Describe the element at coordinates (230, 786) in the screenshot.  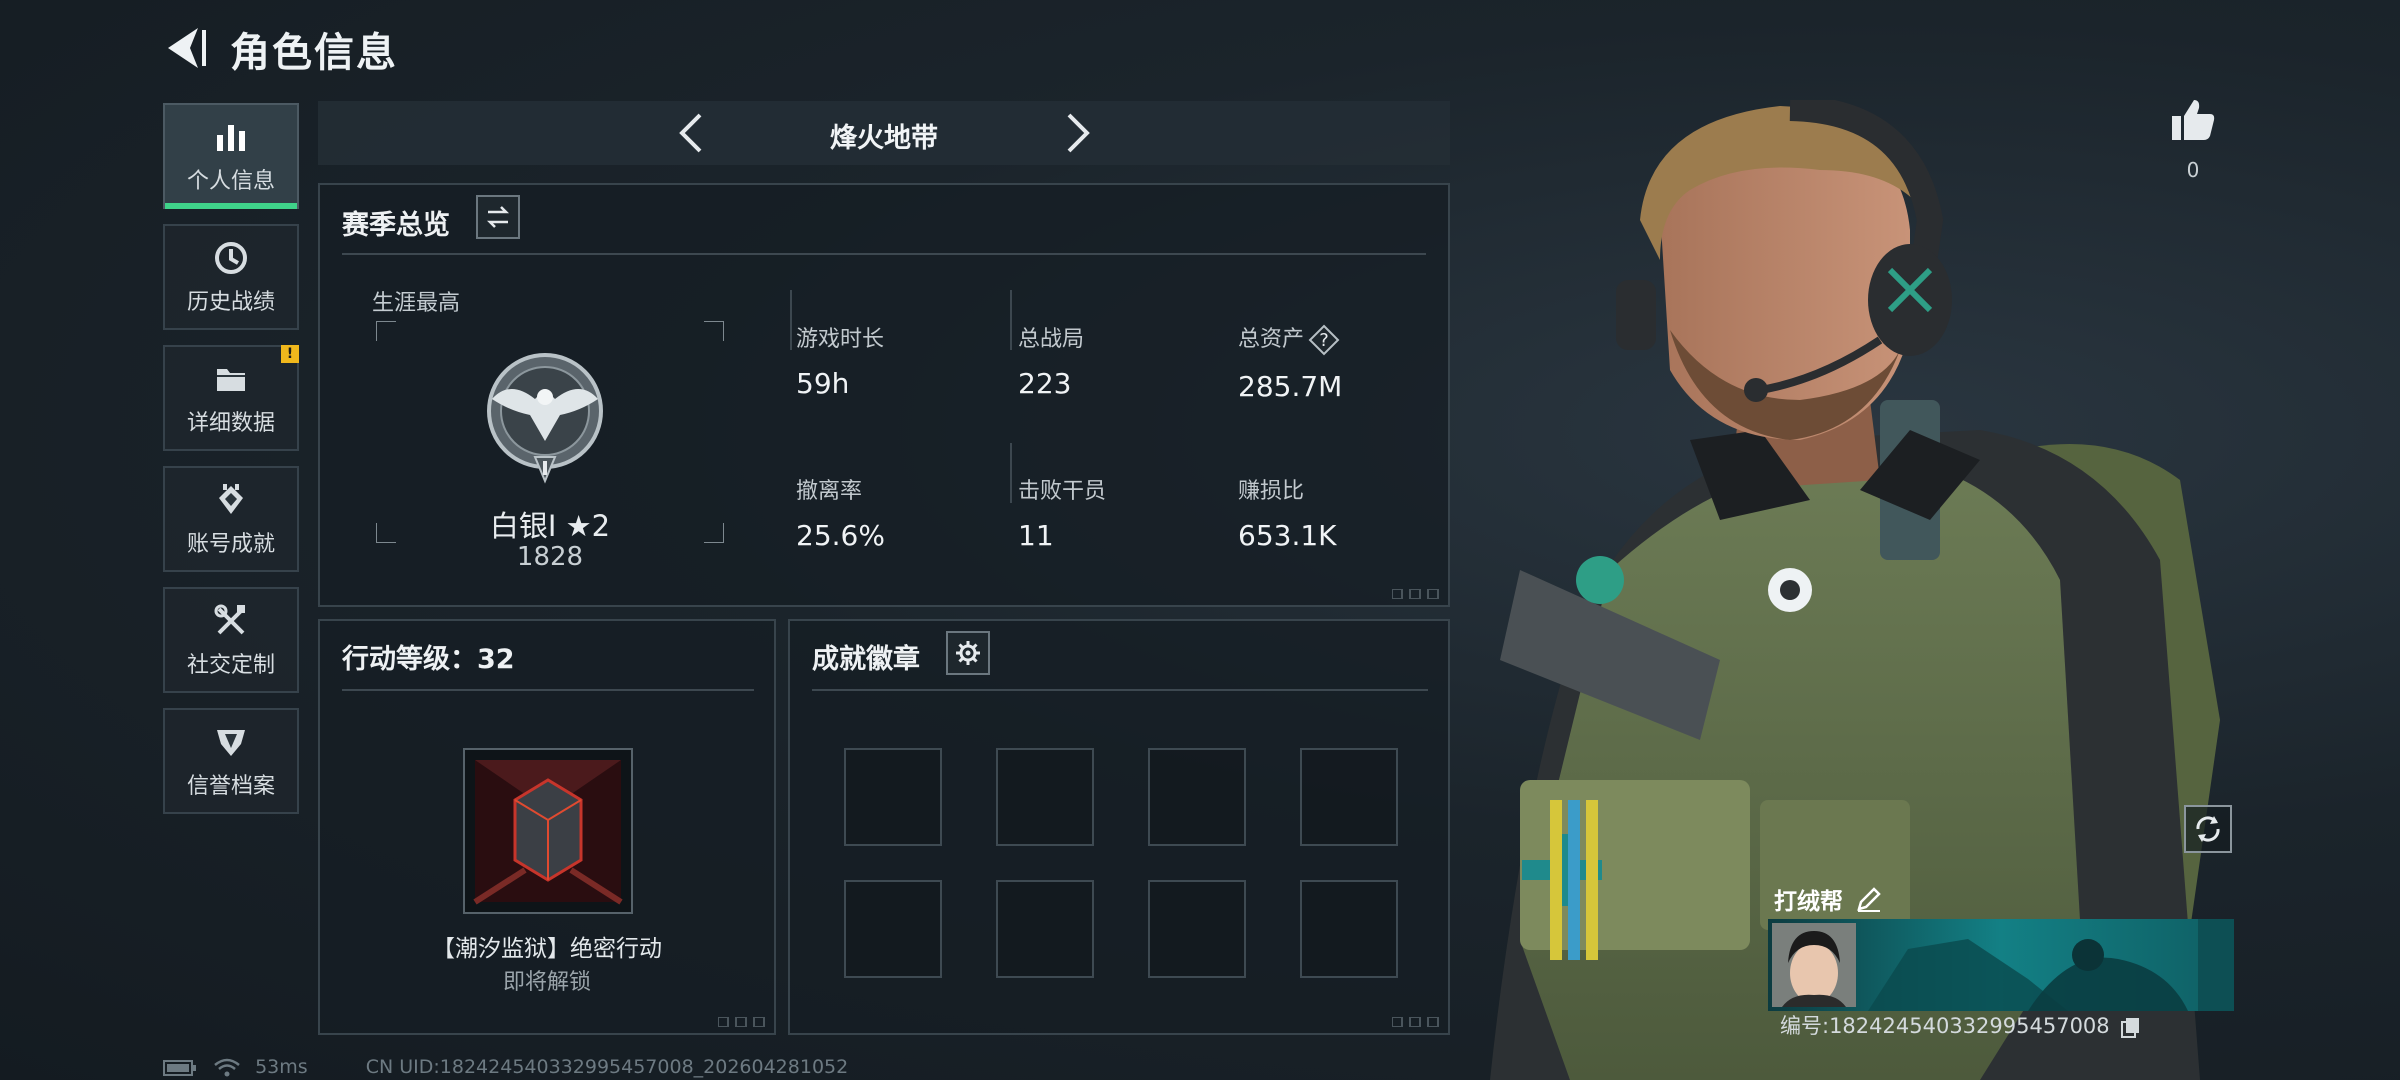
I see `nav-label: 信誉档案` at that location.